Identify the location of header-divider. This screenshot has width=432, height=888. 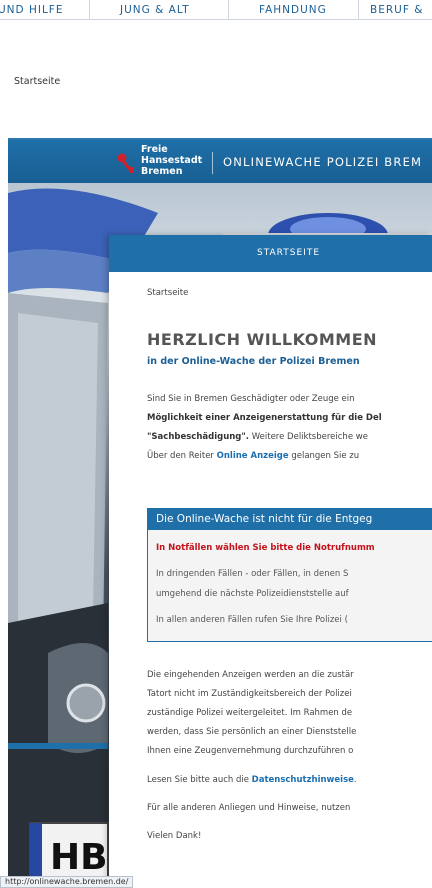
(212, 163).